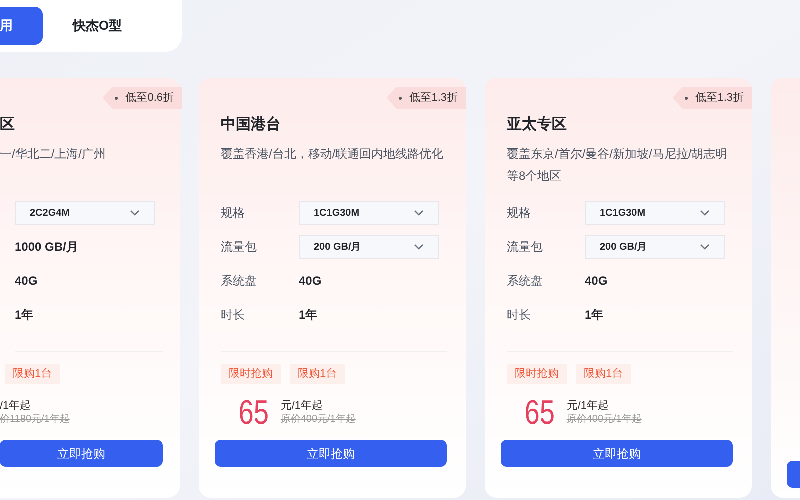 This screenshot has height=500, width=800. Describe the element at coordinates (21, 26) in the screenshot. I see `tab: 用` at that location.